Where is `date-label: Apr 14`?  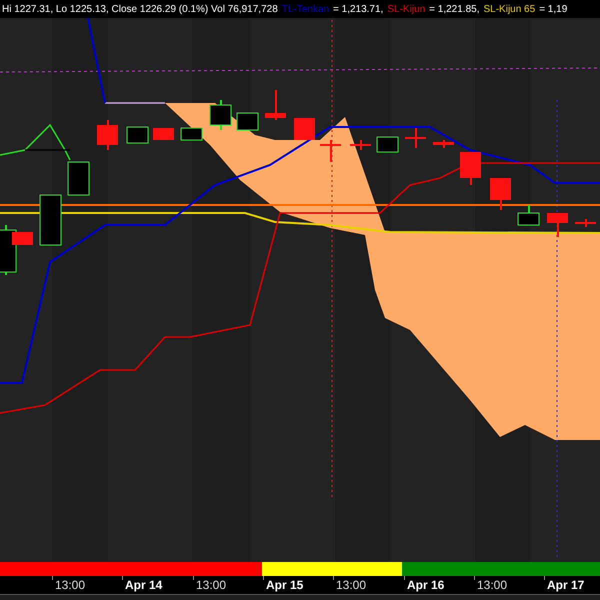 date-label: Apr 14 is located at coordinates (143, 585).